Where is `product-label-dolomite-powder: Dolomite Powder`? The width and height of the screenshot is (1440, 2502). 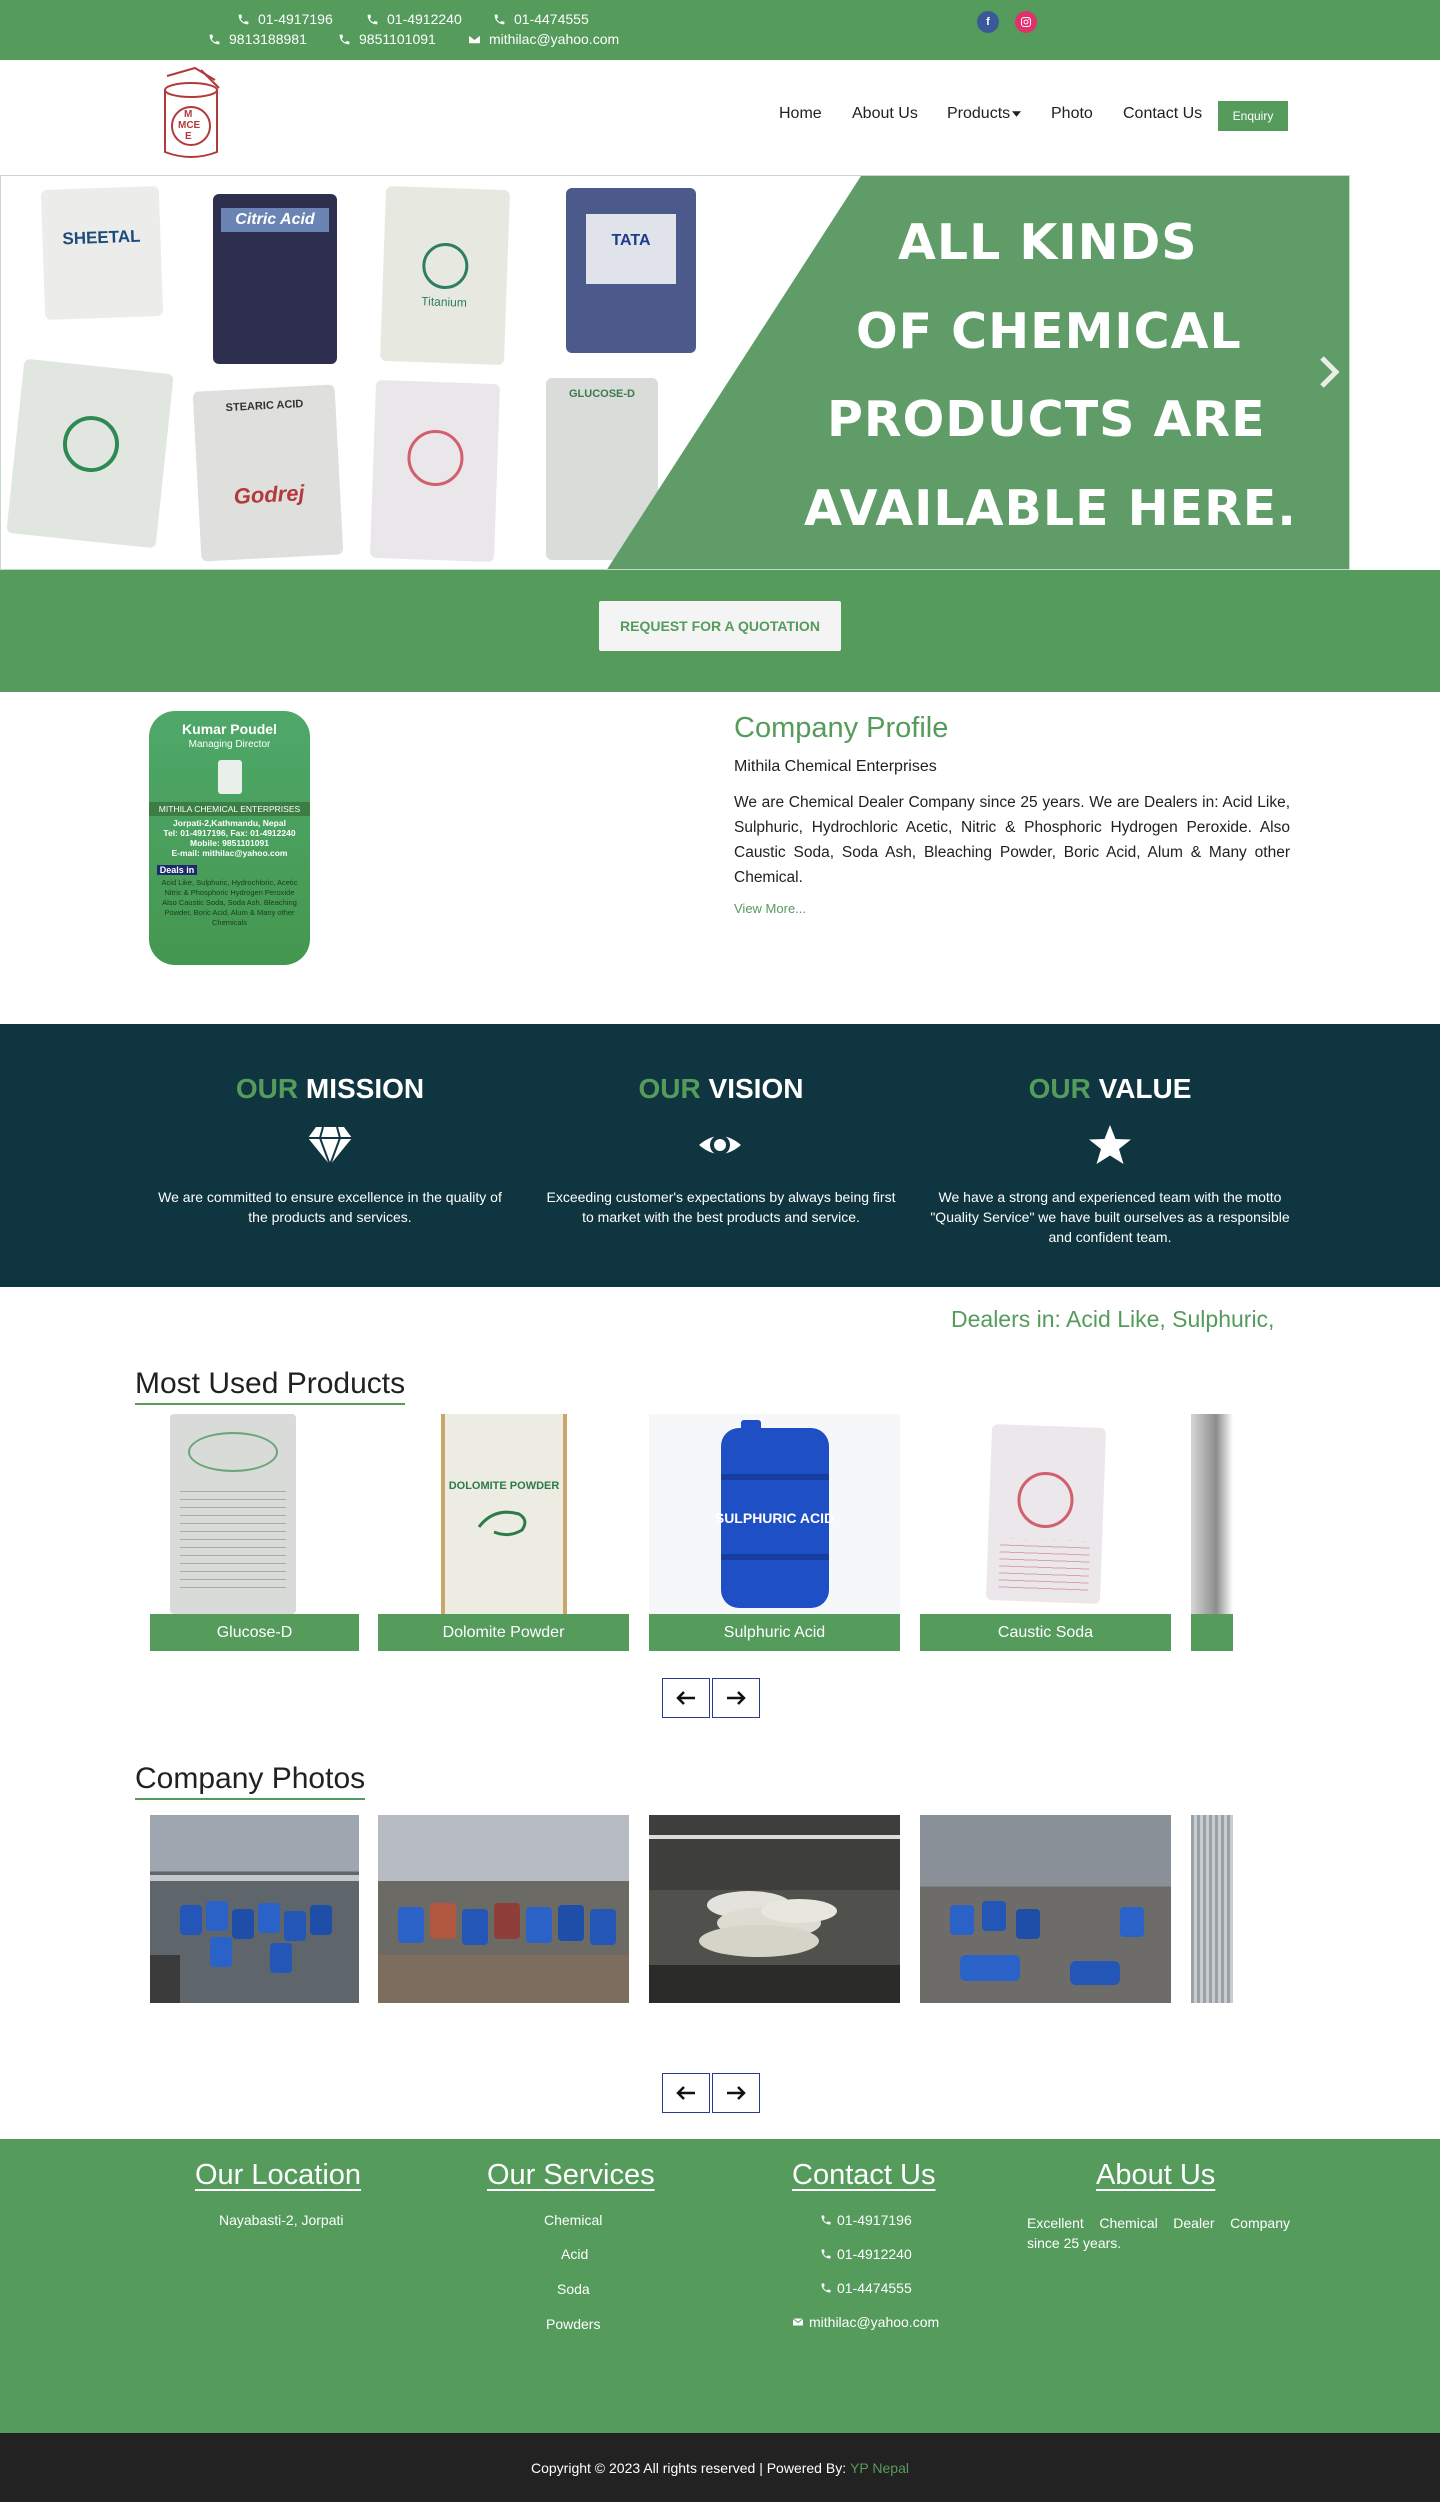 product-label-dolomite-powder: Dolomite Powder is located at coordinates (503, 1632).